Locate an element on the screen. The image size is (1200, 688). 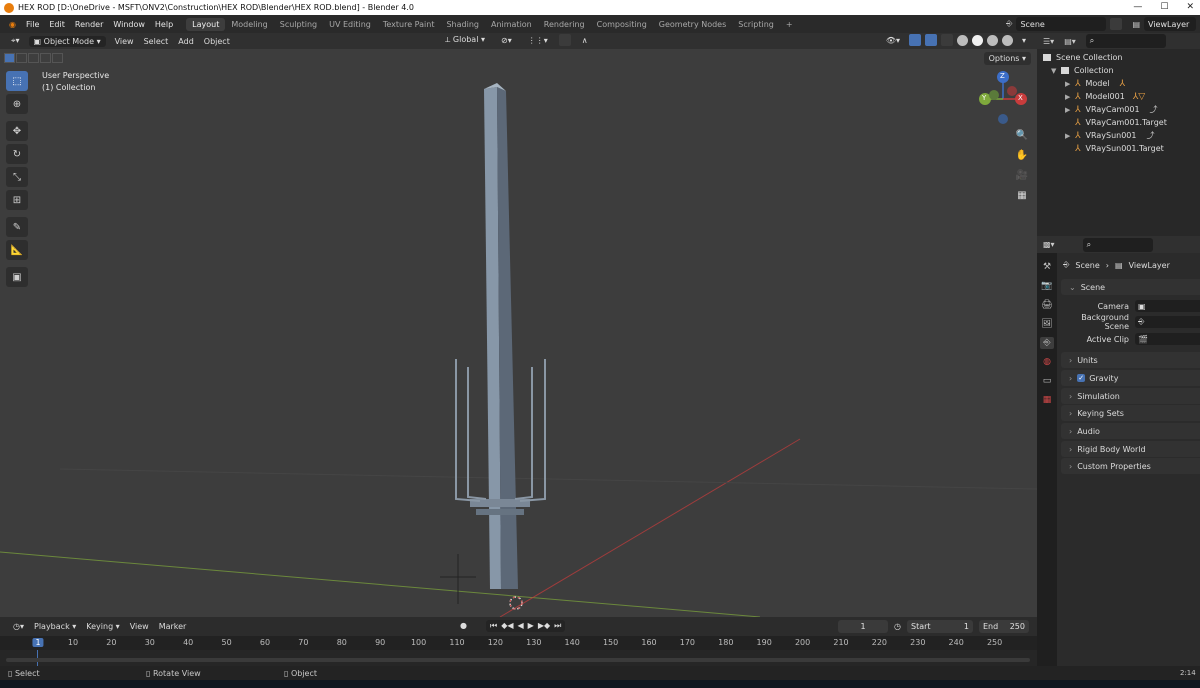
cursor-icon: ⊕ is located at coordinates (17, 104).